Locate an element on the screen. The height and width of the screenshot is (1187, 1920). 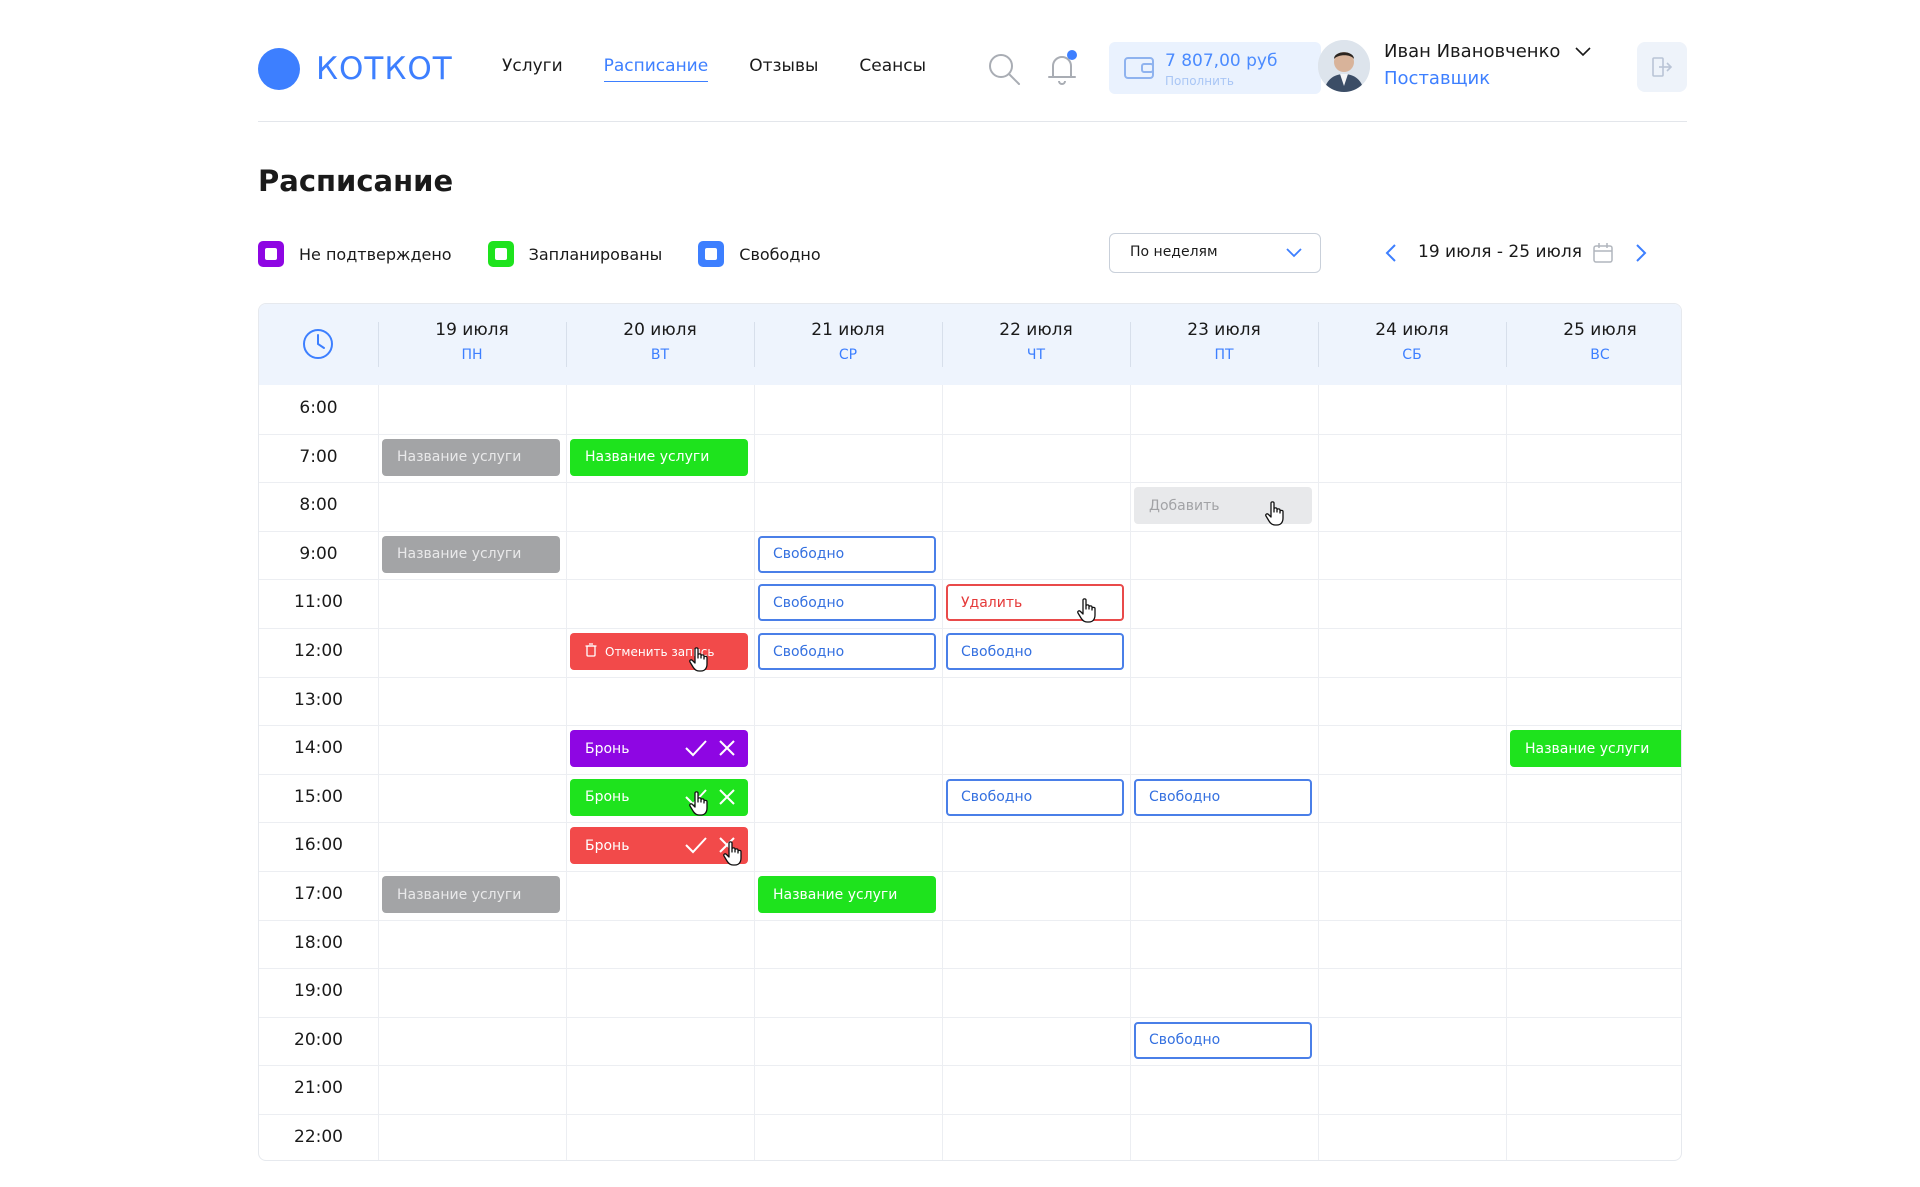
time-label: 16:00 is located at coordinates (318, 845).